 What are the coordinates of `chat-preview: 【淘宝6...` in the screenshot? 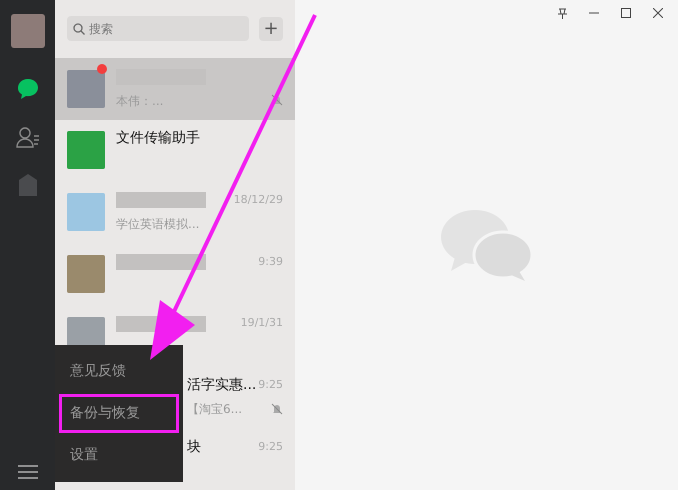 It's located at (214, 409).